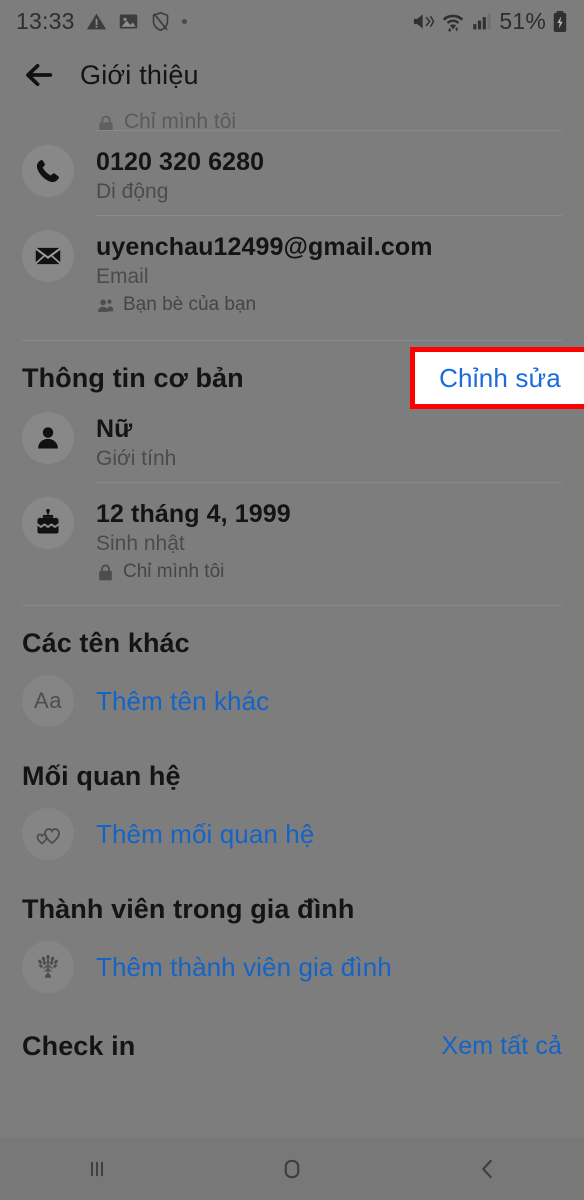 The width and height of the screenshot is (584, 1200). I want to click on section-header-other-names: Các tên khác, so click(292, 634).